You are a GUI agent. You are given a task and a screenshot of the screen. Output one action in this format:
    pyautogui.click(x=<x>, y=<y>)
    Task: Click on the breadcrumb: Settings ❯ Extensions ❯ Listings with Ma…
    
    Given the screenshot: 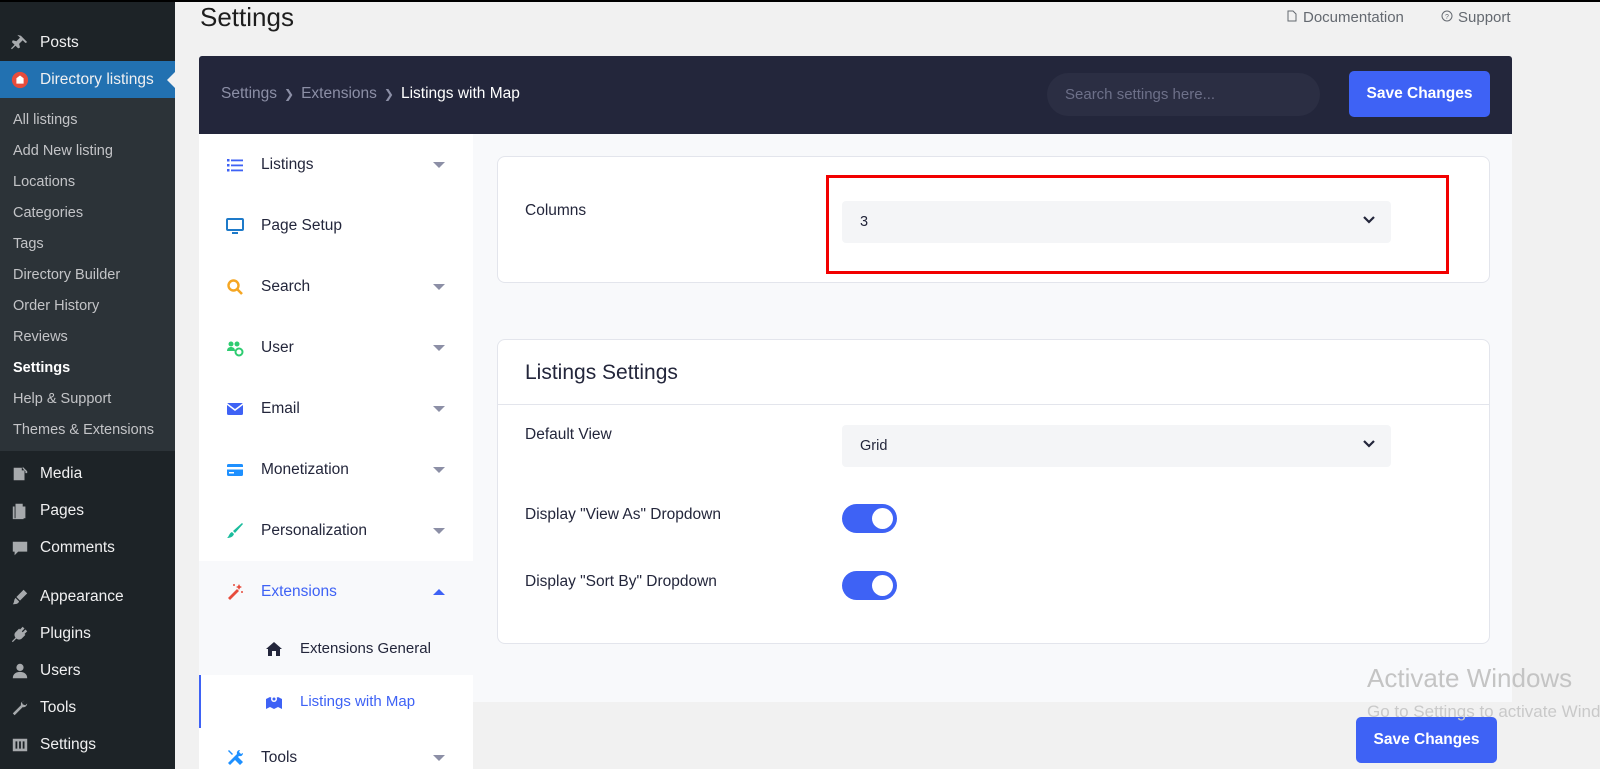 What is the action you would take?
    pyautogui.click(x=370, y=94)
    